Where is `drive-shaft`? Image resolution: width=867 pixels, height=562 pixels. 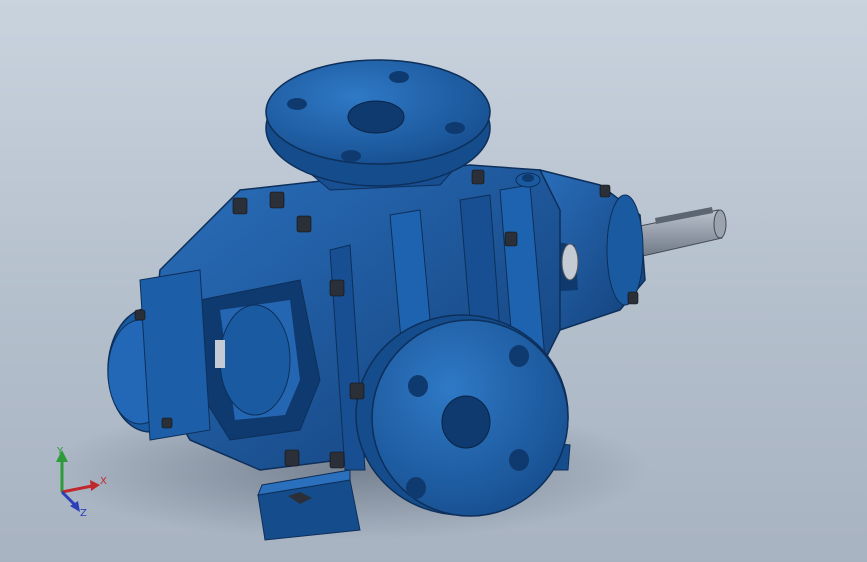
drive-shaft is located at coordinates (678, 233).